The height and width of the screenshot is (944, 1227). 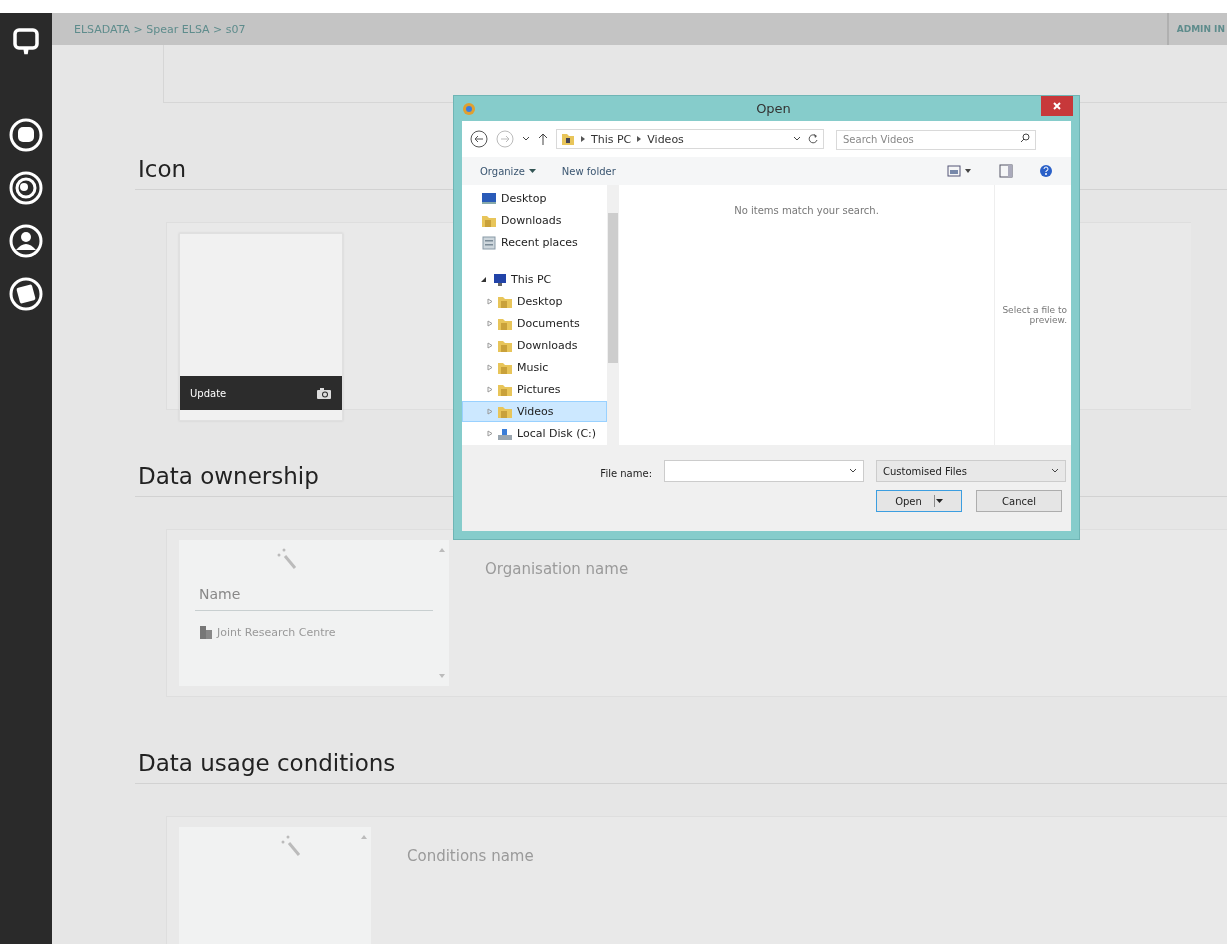 What do you see at coordinates (162, 169) in the screenshot?
I see `section-heading: Icon` at bounding box center [162, 169].